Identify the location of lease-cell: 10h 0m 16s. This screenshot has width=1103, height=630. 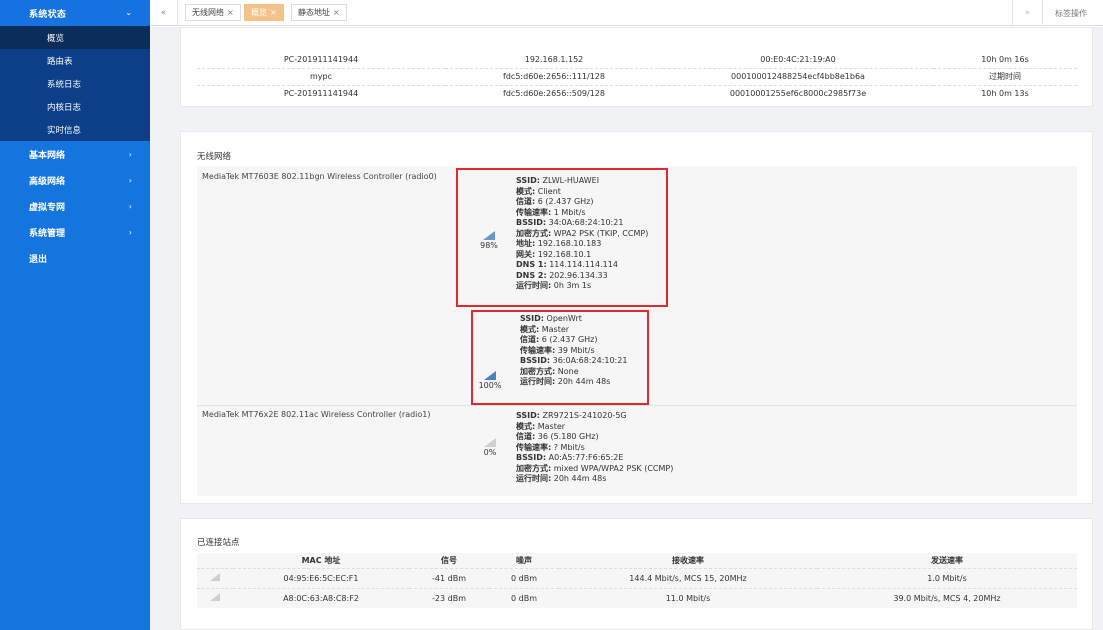
(1005, 59).